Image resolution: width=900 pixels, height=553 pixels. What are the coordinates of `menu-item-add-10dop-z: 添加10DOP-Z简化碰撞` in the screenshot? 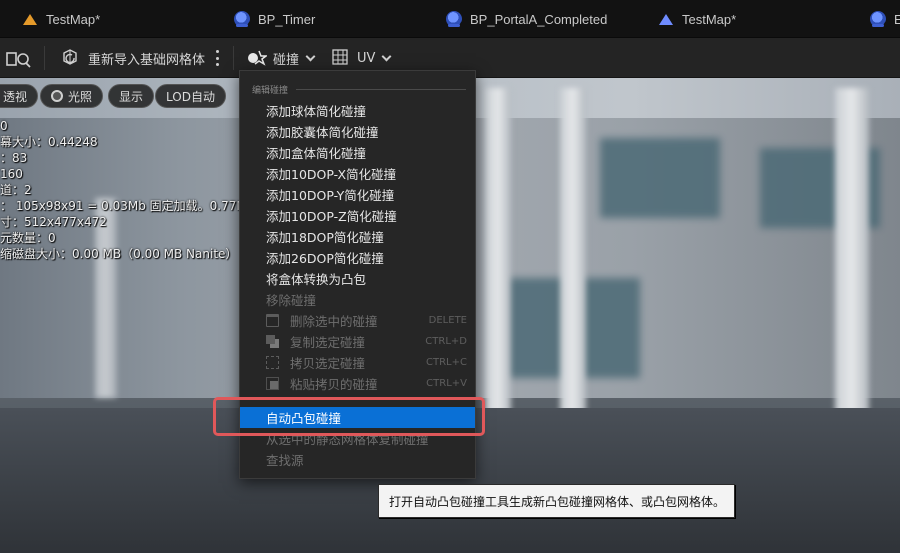 It's located at (357, 215).